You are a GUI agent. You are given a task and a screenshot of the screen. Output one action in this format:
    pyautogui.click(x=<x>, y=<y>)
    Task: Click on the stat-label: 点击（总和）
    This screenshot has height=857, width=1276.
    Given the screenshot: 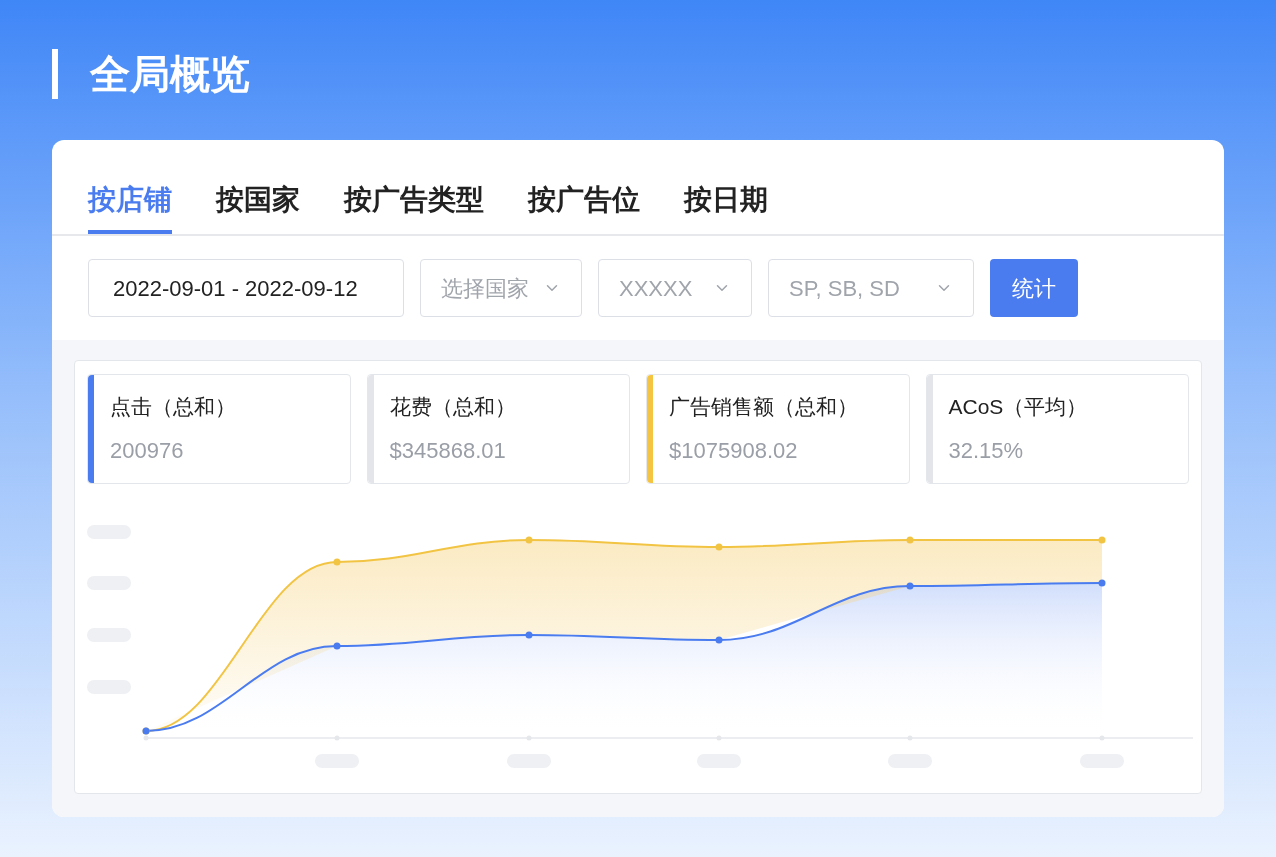 What is the action you would take?
    pyautogui.click(x=173, y=406)
    